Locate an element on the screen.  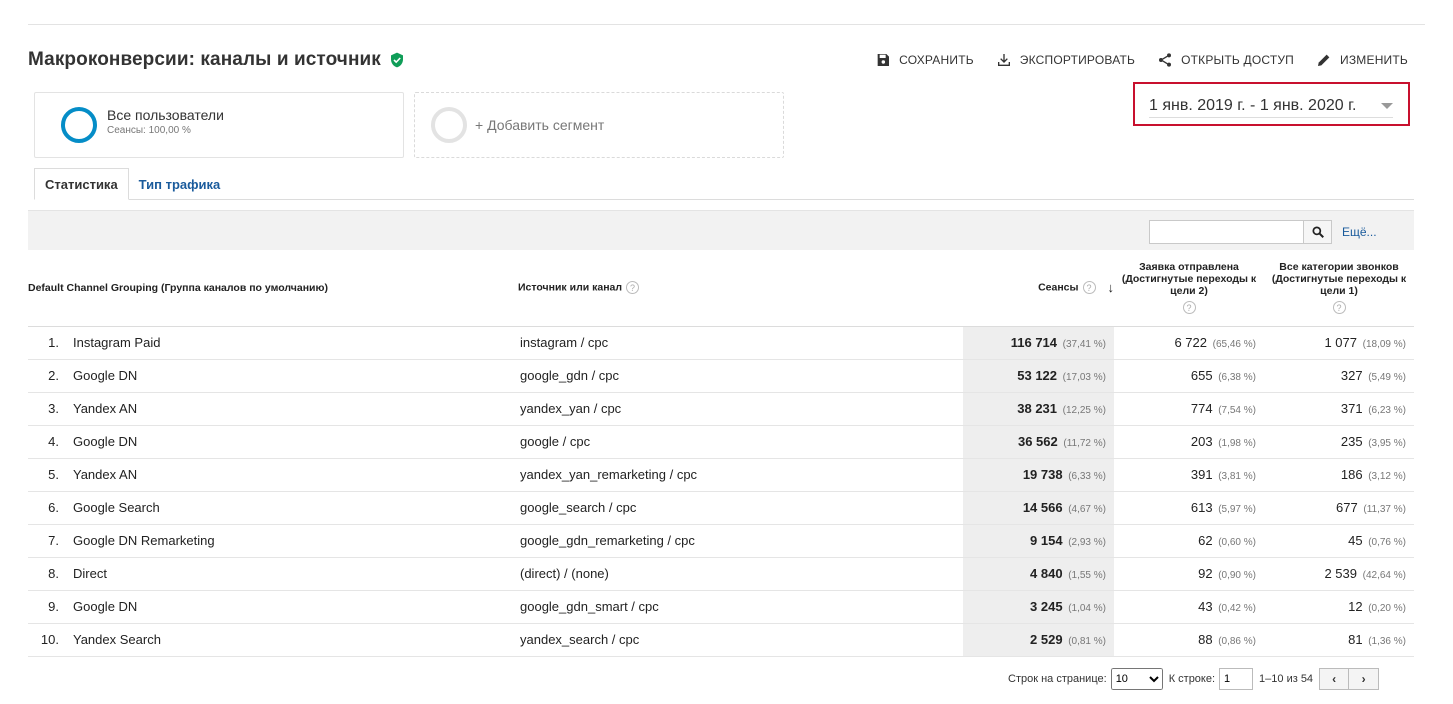
row-index: 1. is located at coordinates (47, 343).